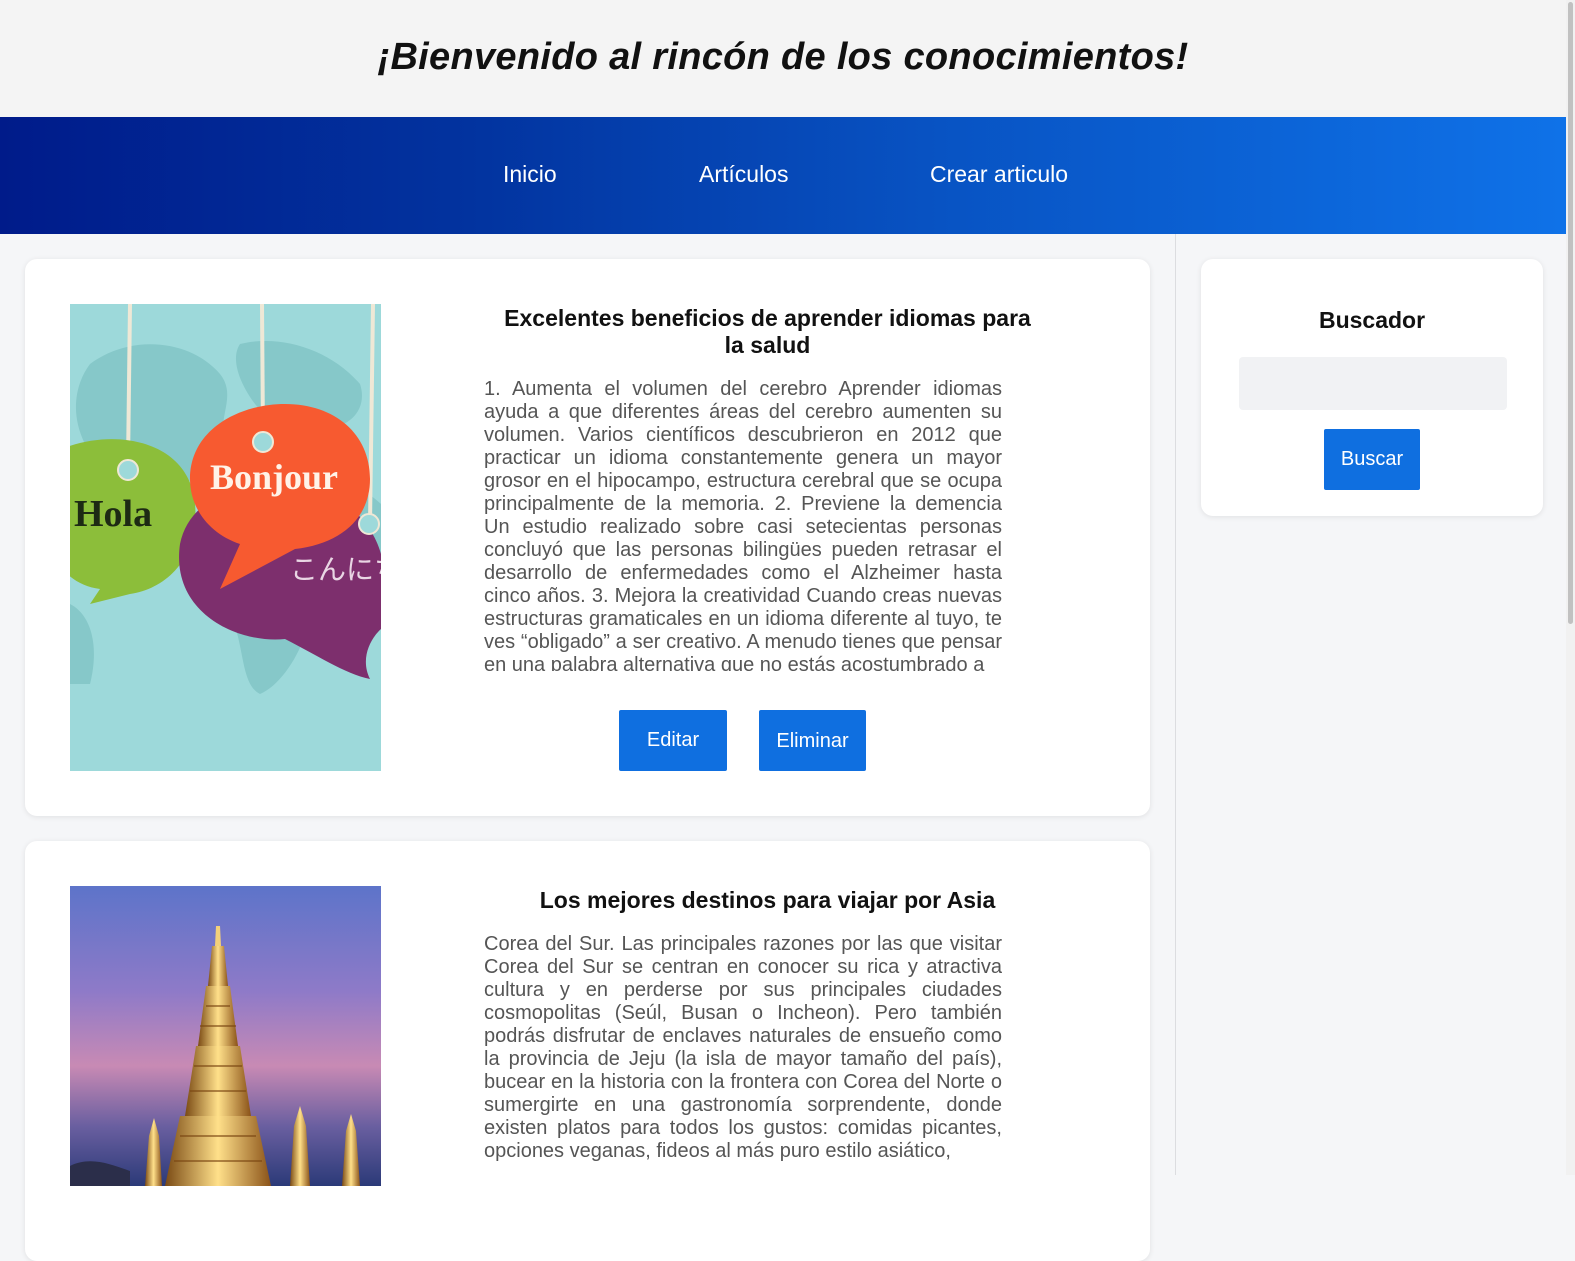 The image size is (1575, 1261). I want to click on scrollbar-thumb, so click(1570, 313).